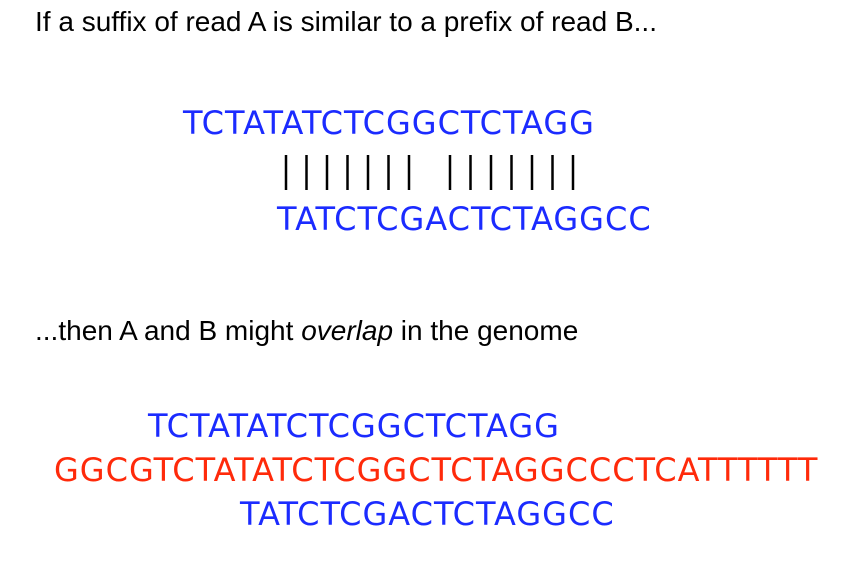 The width and height of the screenshot is (859, 562). Describe the element at coordinates (486, 330) in the screenshot. I see `bottom-caption-after: in the genome` at that location.